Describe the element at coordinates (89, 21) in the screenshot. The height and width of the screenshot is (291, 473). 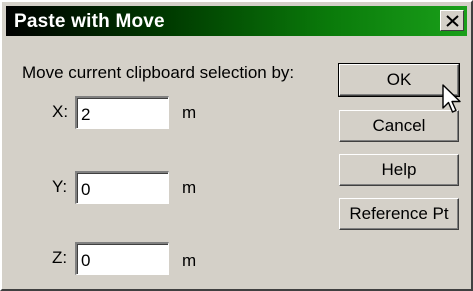
I see `window-title: Paste with Move` at that location.